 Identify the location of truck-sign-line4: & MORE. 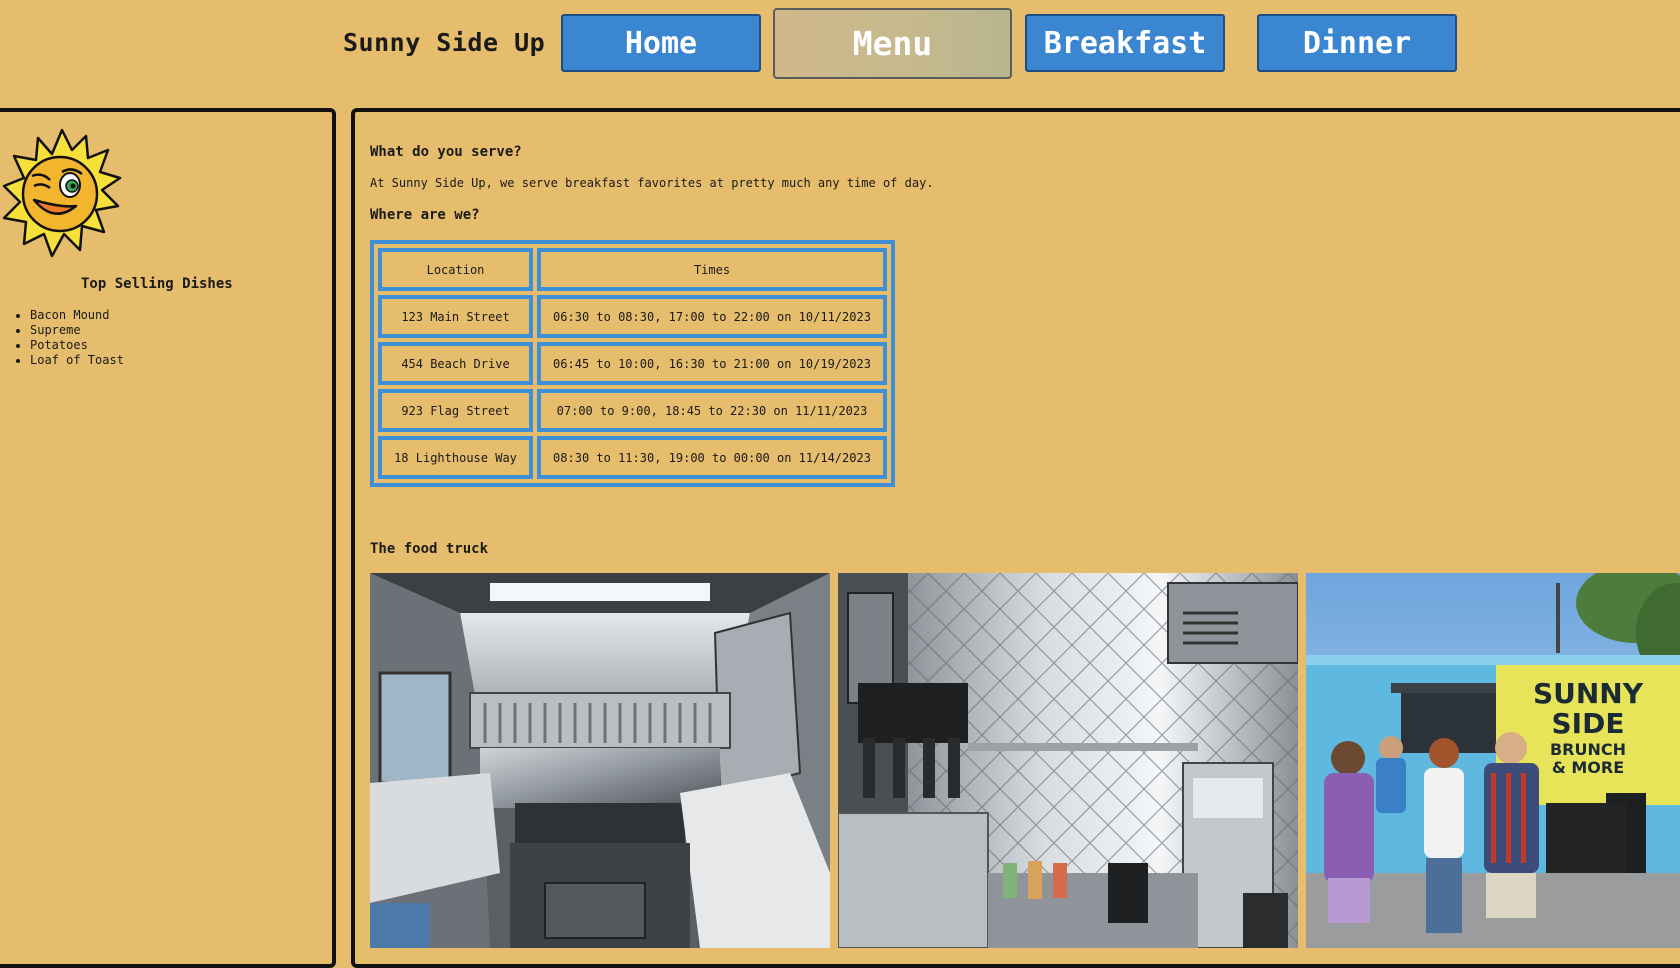
(1588, 767).